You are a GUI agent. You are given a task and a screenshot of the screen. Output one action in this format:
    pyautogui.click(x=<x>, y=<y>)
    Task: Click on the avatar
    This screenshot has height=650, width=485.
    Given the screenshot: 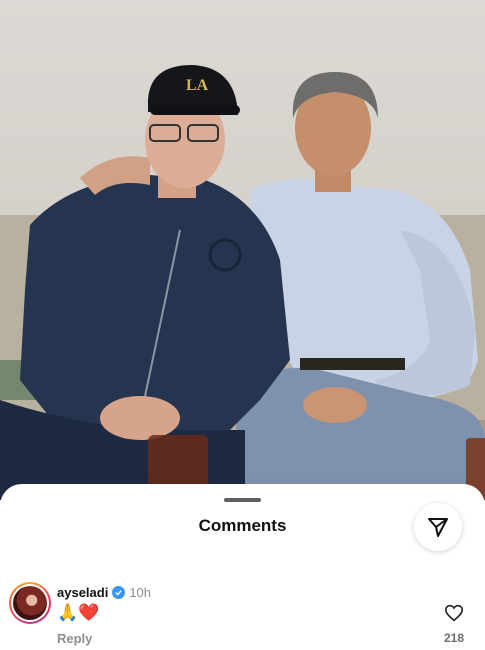 What is the action you would take?
    pyautogui.click(x=30, y=603)
    